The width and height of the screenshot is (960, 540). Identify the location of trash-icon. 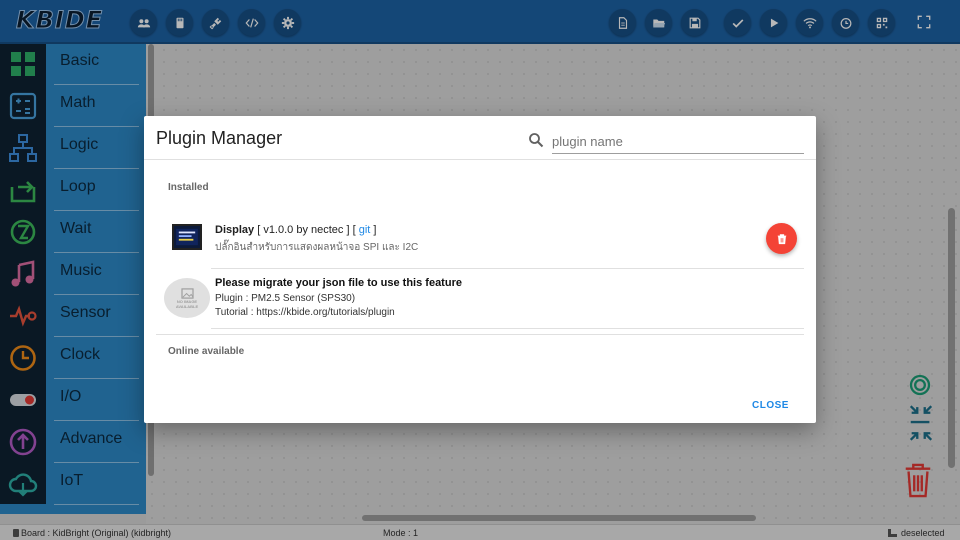
(781, 238).